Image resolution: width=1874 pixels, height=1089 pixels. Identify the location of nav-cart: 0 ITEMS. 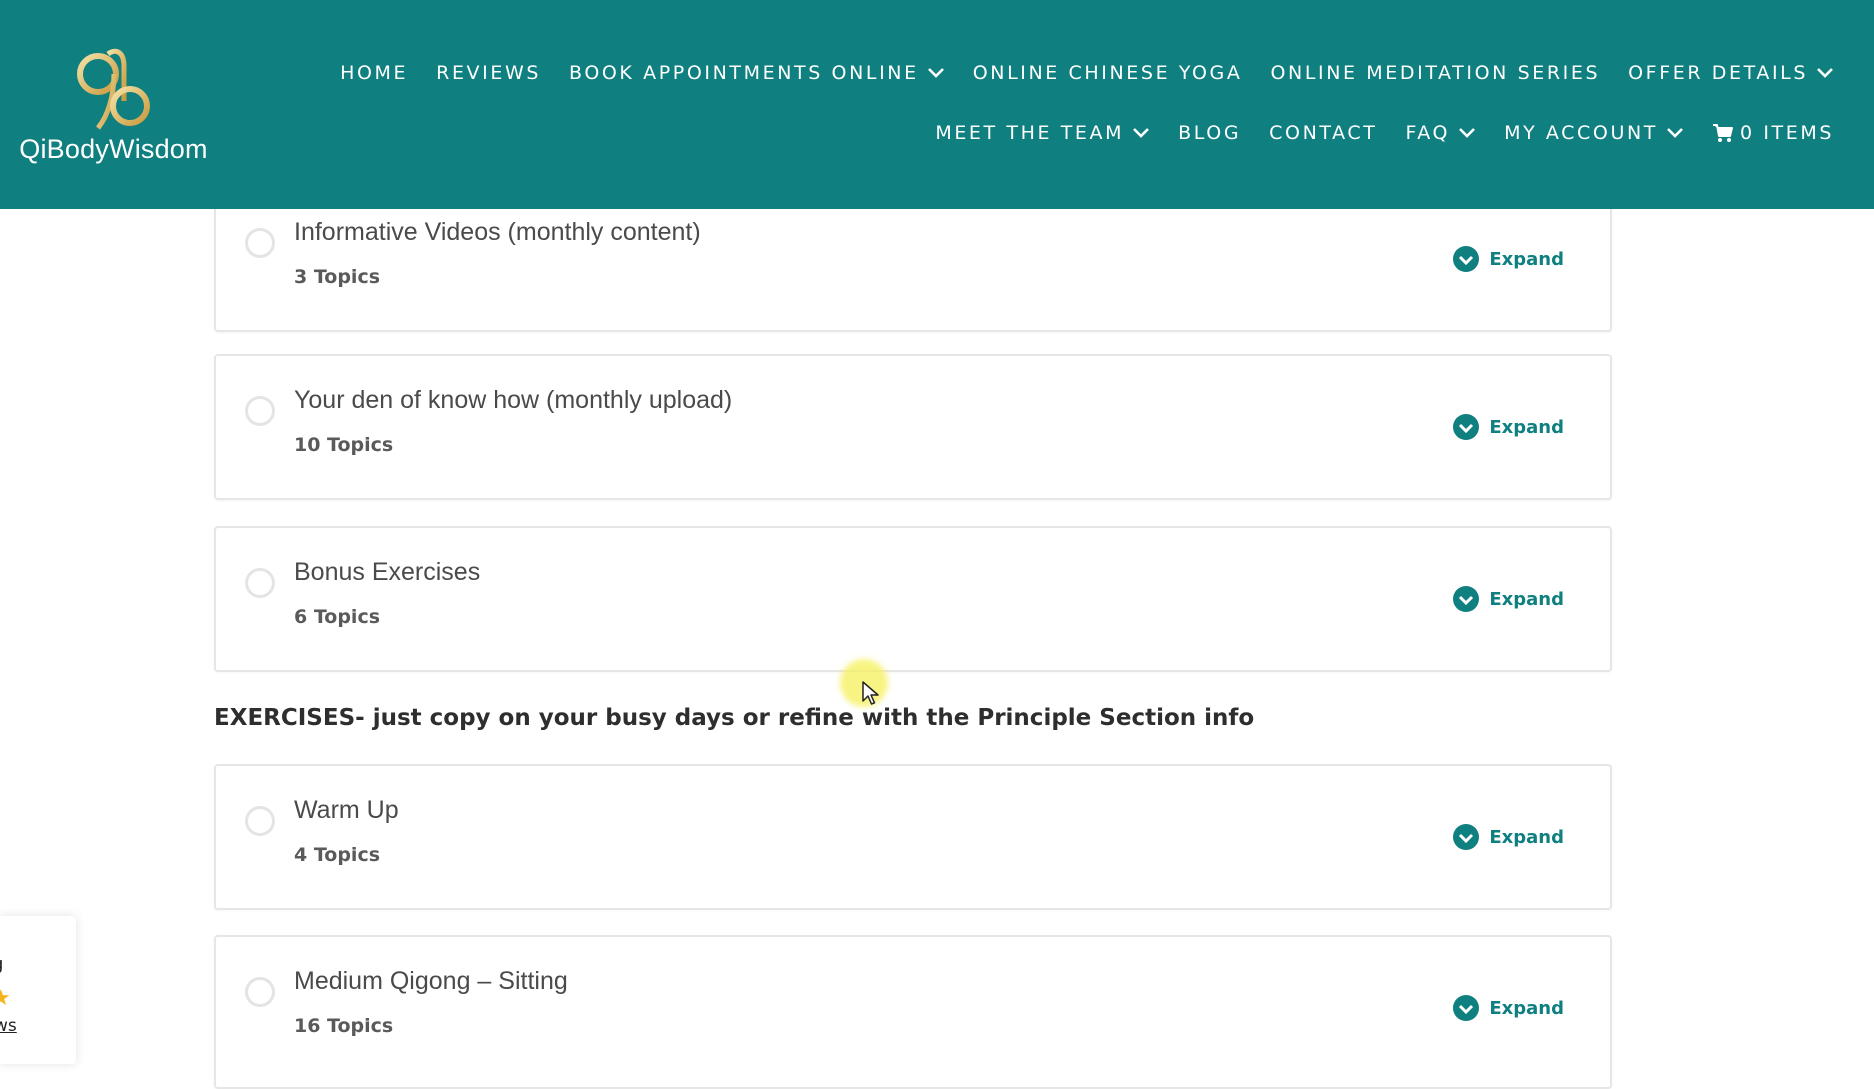
(1773, 133).